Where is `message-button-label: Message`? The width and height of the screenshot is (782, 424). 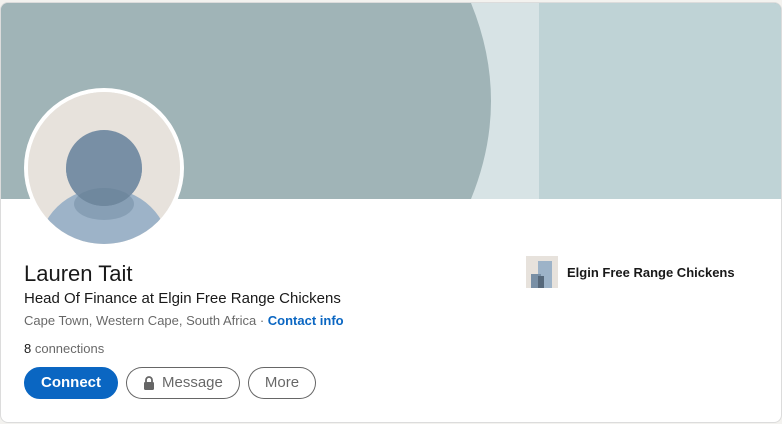 message-button-label: Message is located at coordinates (192, 382).